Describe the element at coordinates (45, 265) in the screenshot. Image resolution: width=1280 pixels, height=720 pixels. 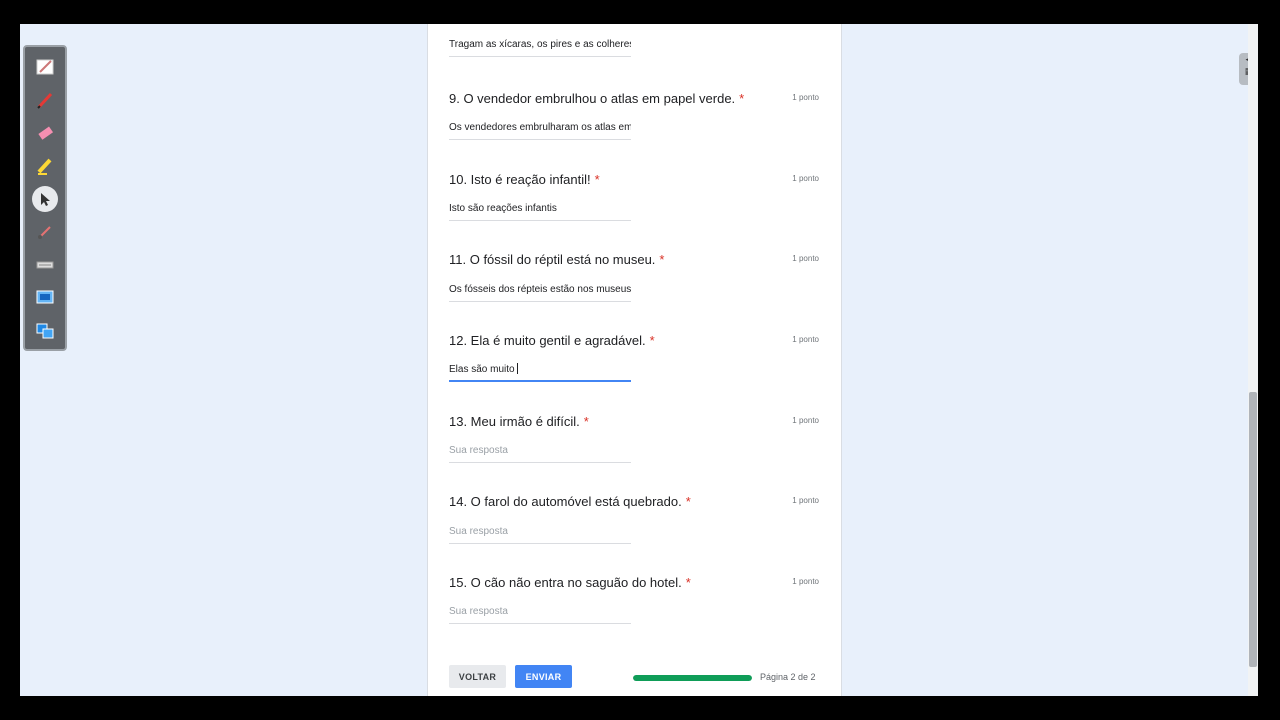
I see `keyboard-icon` at that location.